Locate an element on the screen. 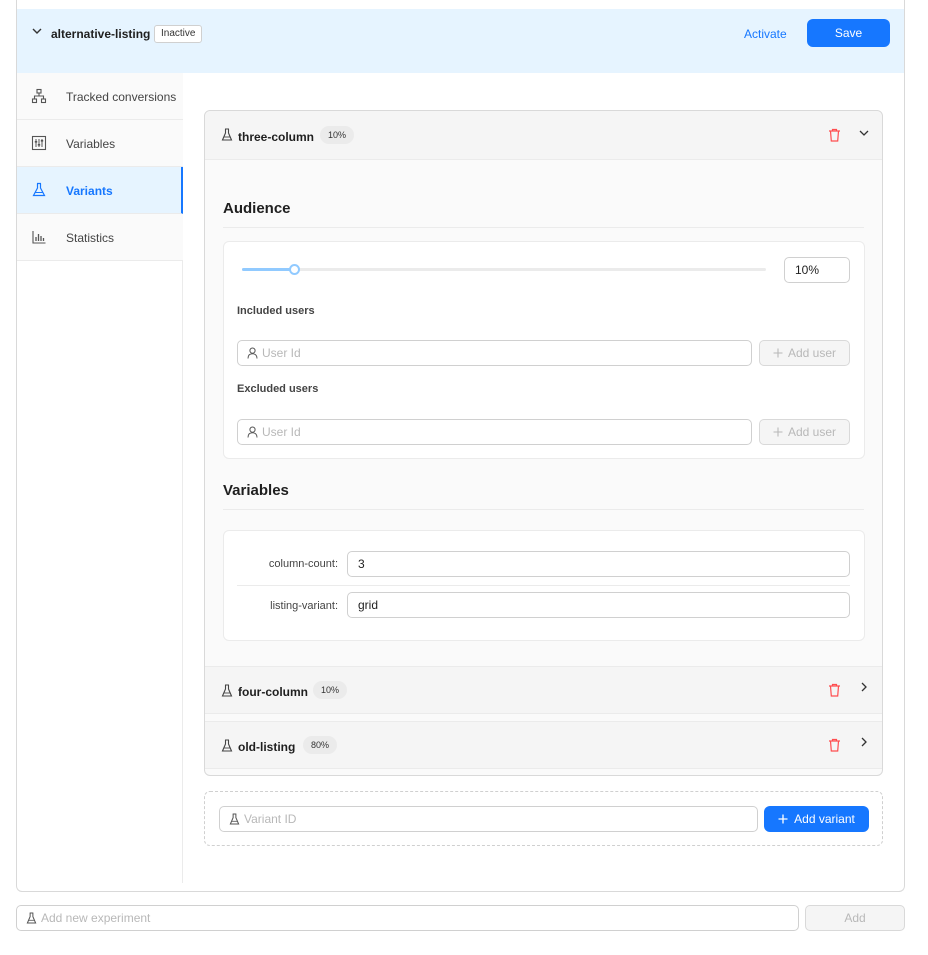 This screenshot has height=955, width=928. sitemap-icon is located at coordinates (39, 96).